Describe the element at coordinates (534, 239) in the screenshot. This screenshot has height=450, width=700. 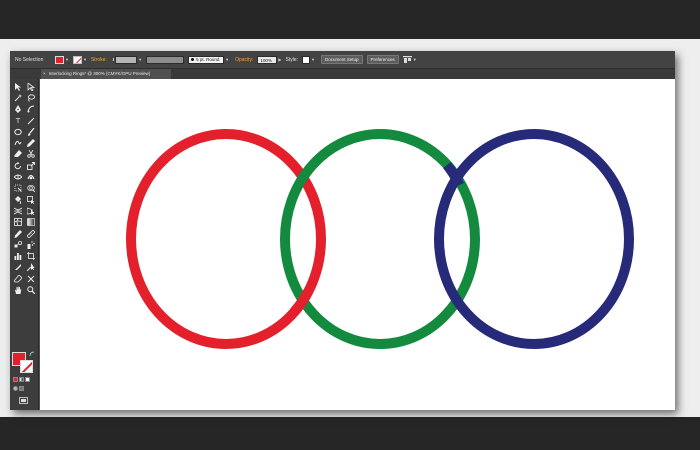
I see `blue-ring` at that location.